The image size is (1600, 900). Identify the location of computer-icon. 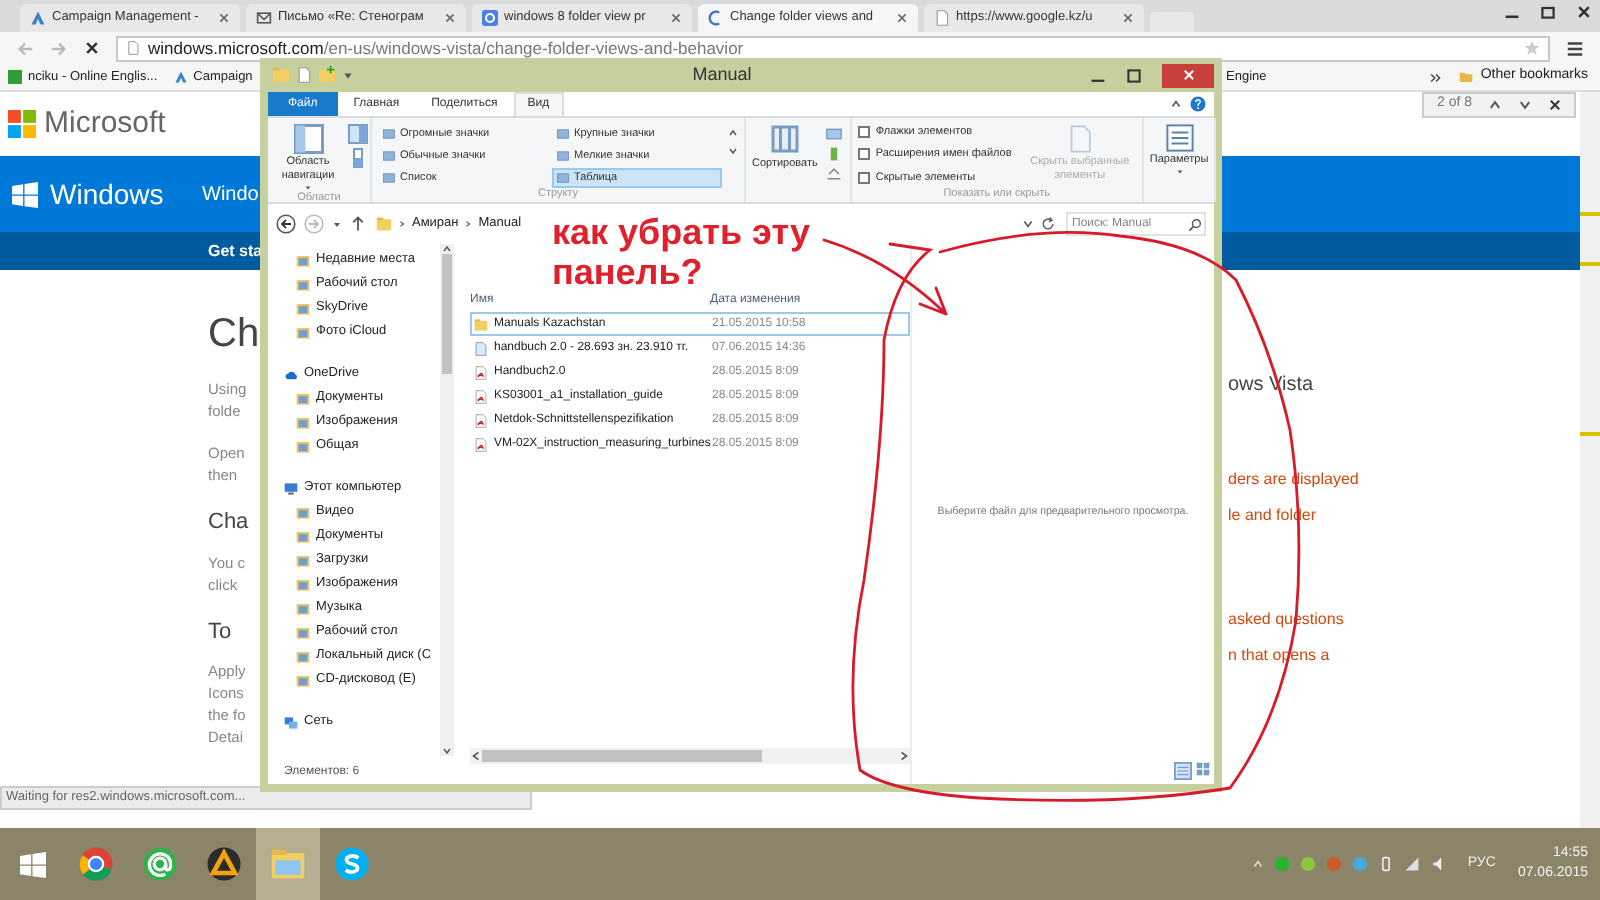
(291, 488).